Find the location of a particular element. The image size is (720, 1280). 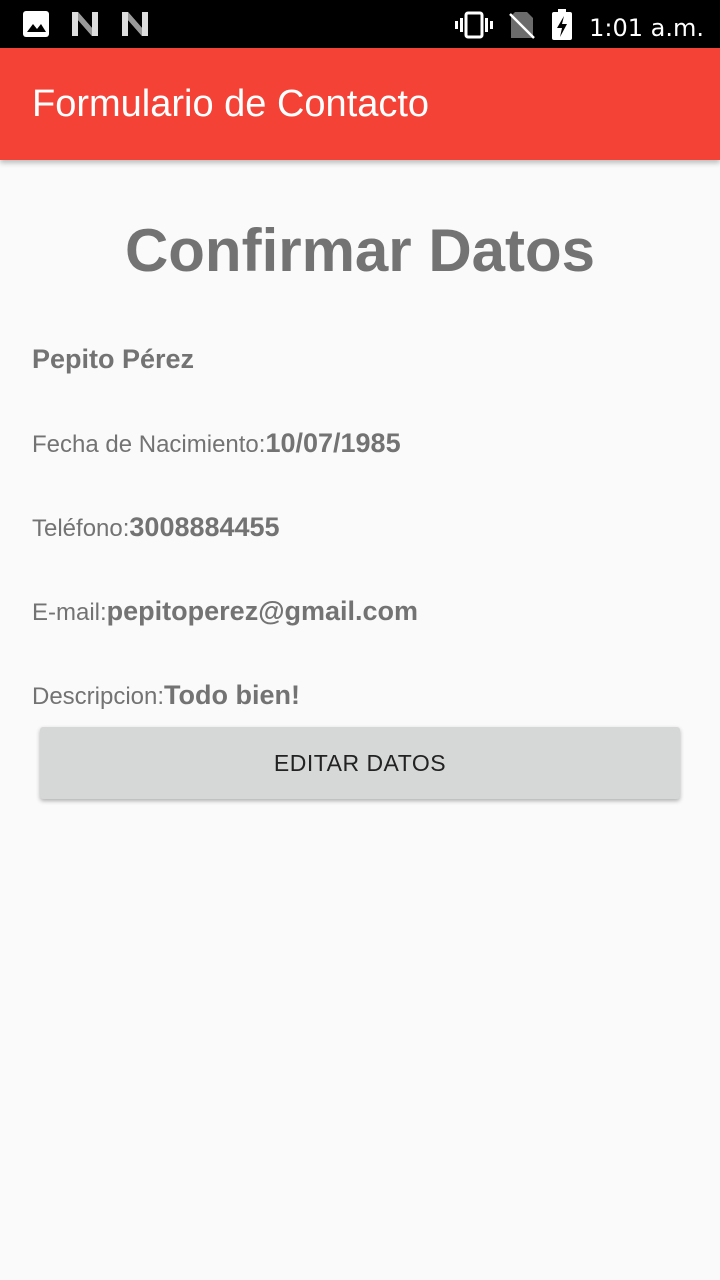

birth-date-row: Fecha de Nacimiento:10/07/1985 is located at coordinates (216, 443).